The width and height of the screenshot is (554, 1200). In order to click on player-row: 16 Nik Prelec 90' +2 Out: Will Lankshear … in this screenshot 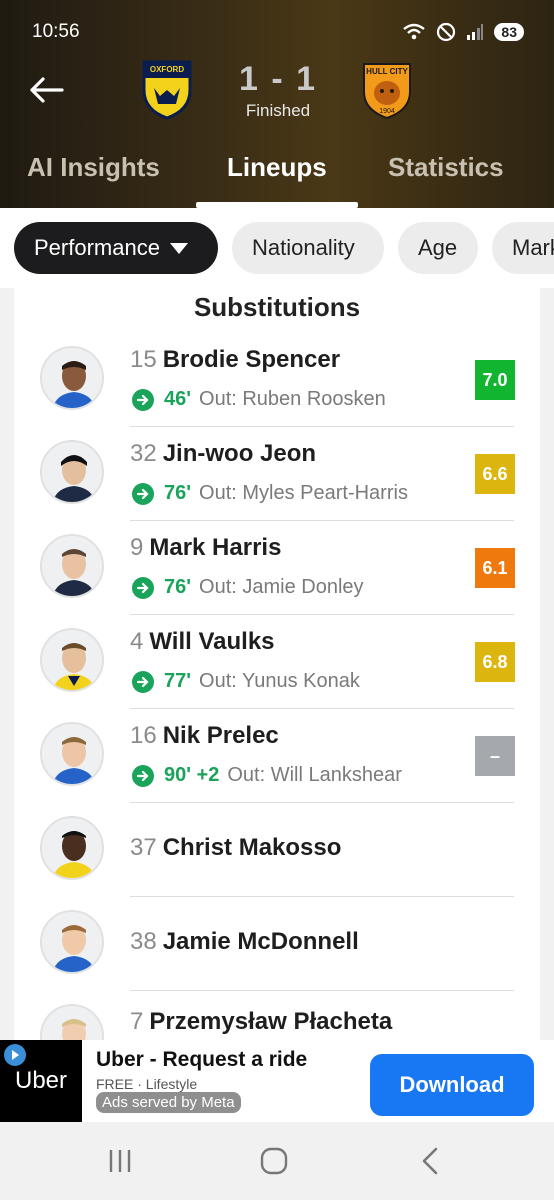, I will do `click(277, 755)`.